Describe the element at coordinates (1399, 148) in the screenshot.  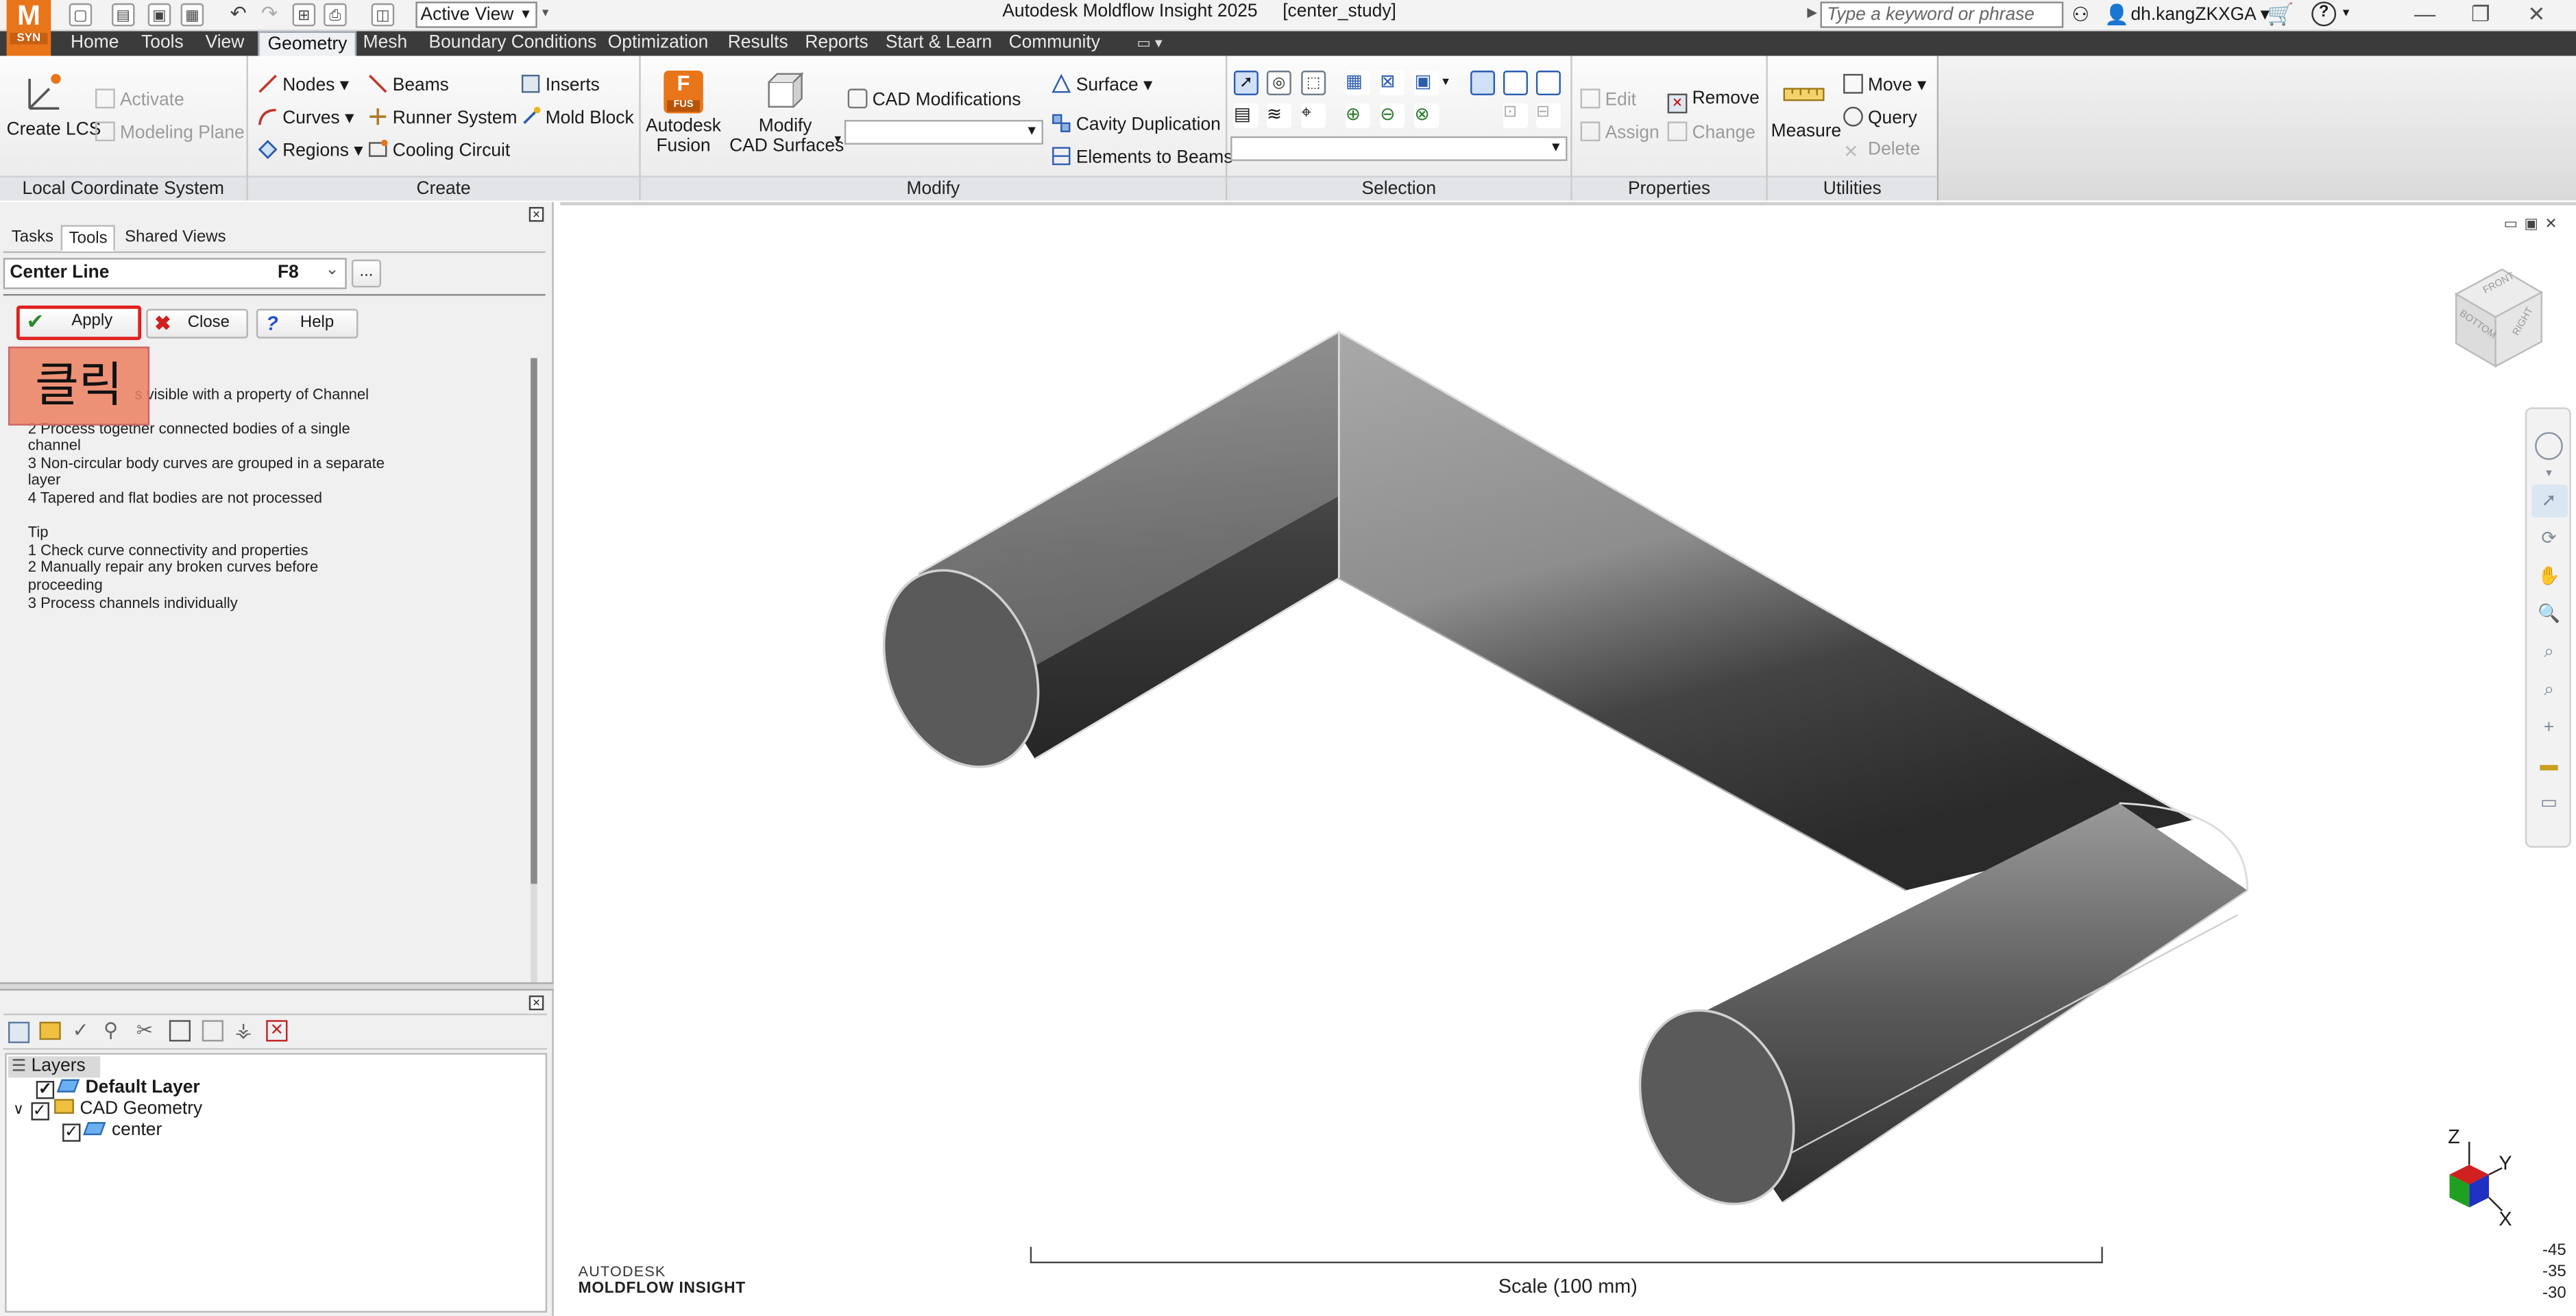
I see `selection-filter-combo: ▼` at that location.